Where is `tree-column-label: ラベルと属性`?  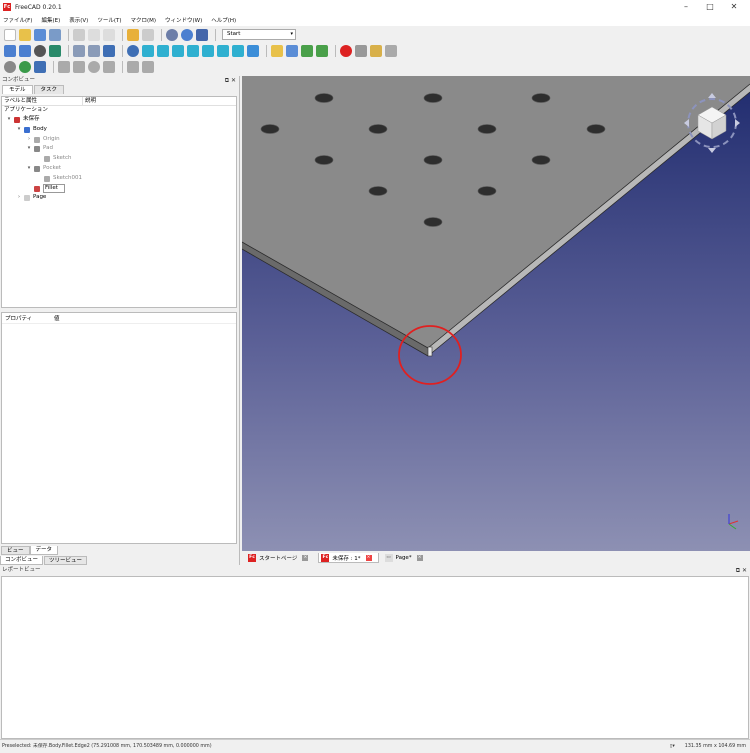 tree-column-label: ラベルと属性 is located at coordinates (42, 101).